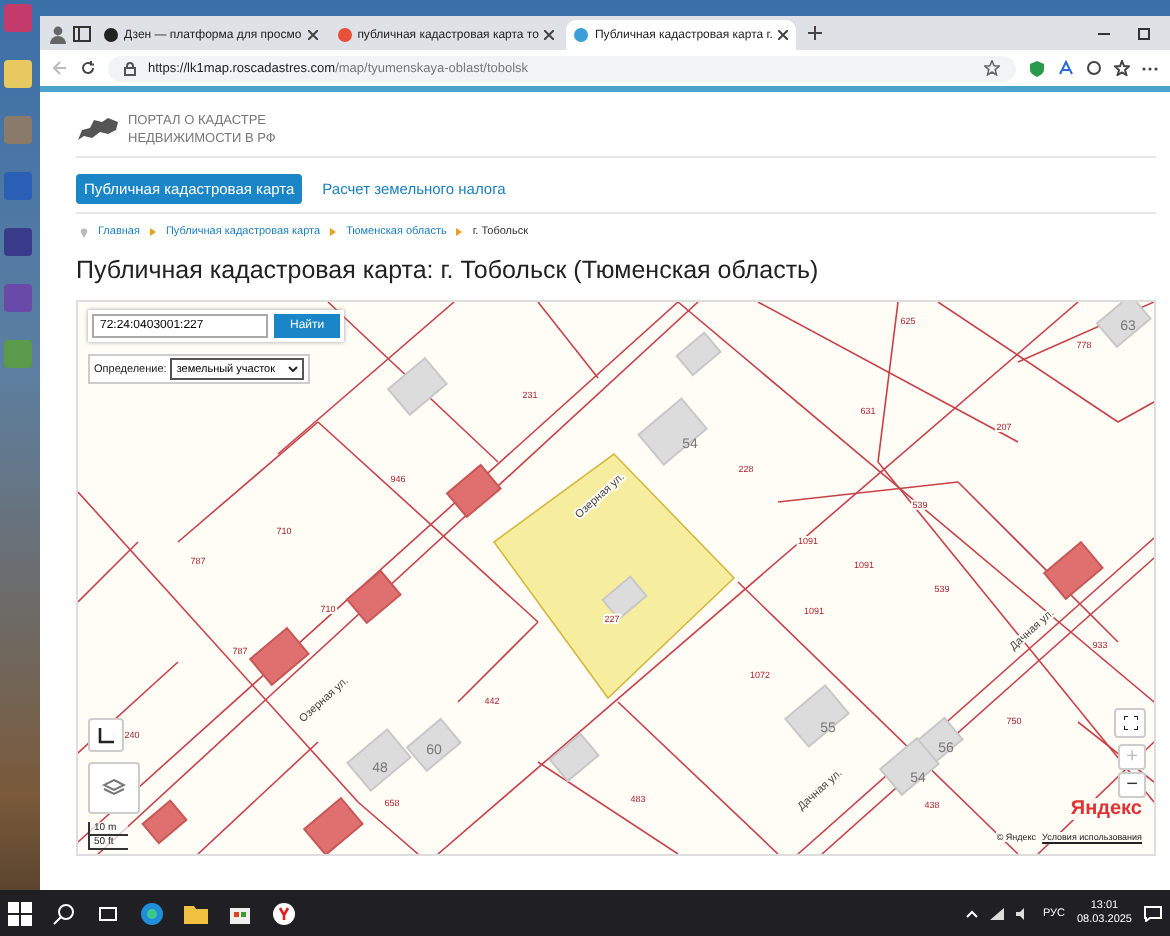 The width and height of the screenshot is (1170, 936). I want to click on favorites-icon, so click(1122, 68).